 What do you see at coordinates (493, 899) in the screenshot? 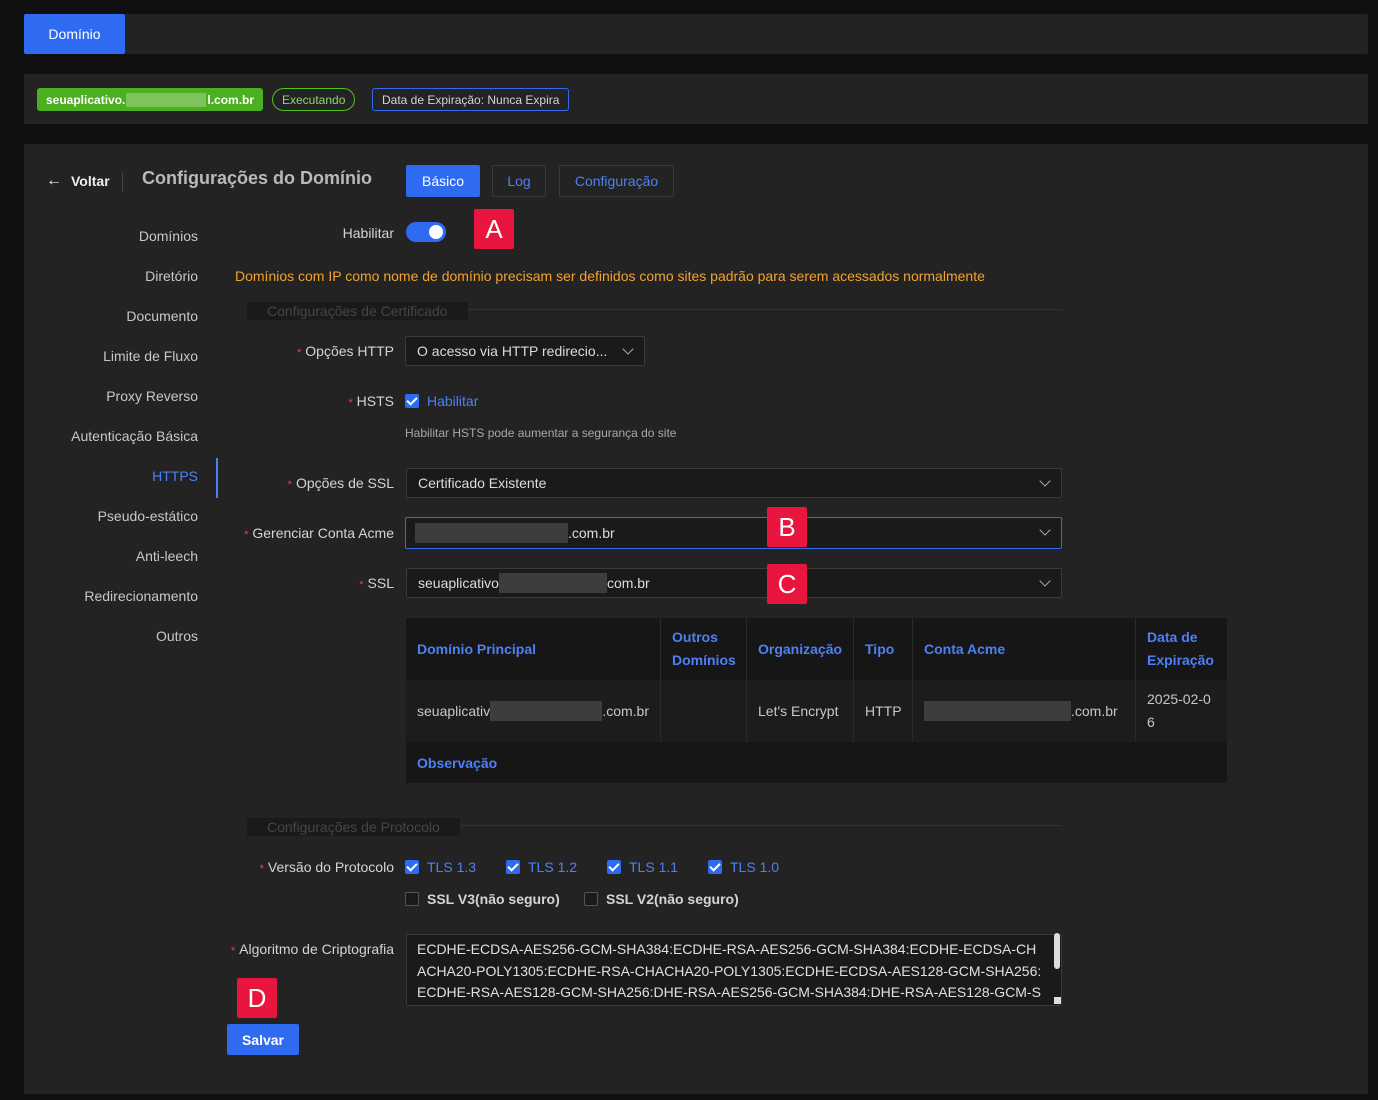
I see `sslv3-label: SSL V3(não seguro)` at bounding box center [493, 899].